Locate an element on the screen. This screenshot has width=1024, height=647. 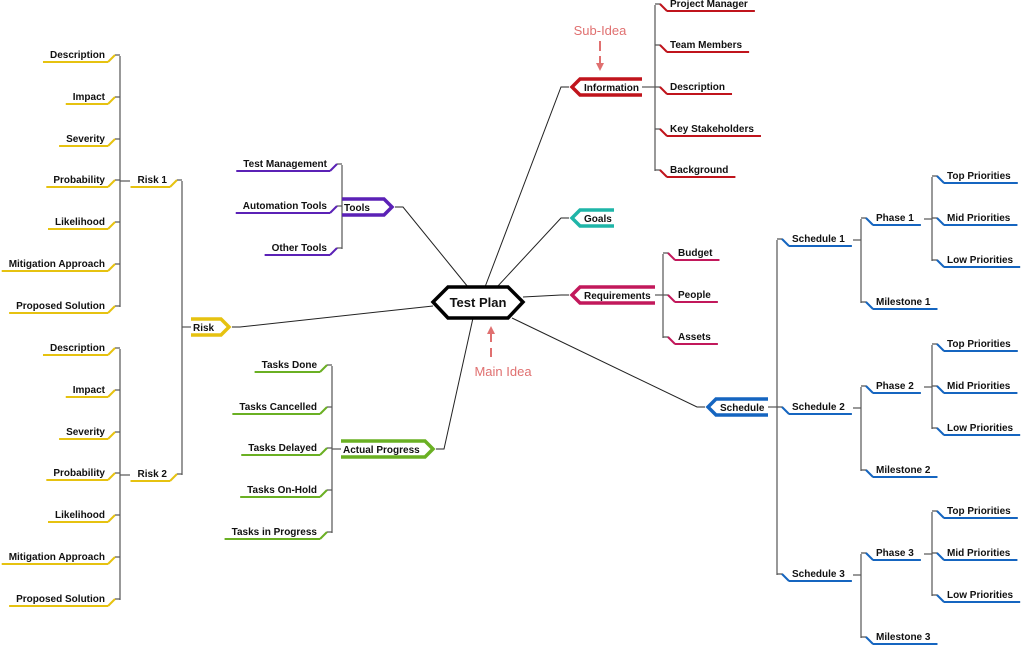
connector-requirements is located at coordinates (545, 296).